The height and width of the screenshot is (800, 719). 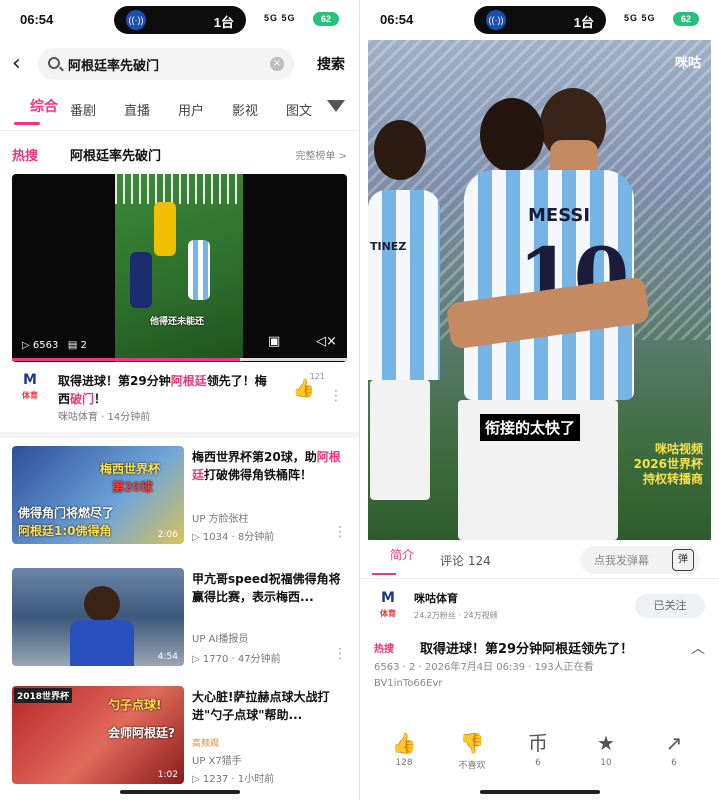 I want to click on search-bar: ‹ 阿根廷率先破门 × 搜索, so click(x=179, y=65).